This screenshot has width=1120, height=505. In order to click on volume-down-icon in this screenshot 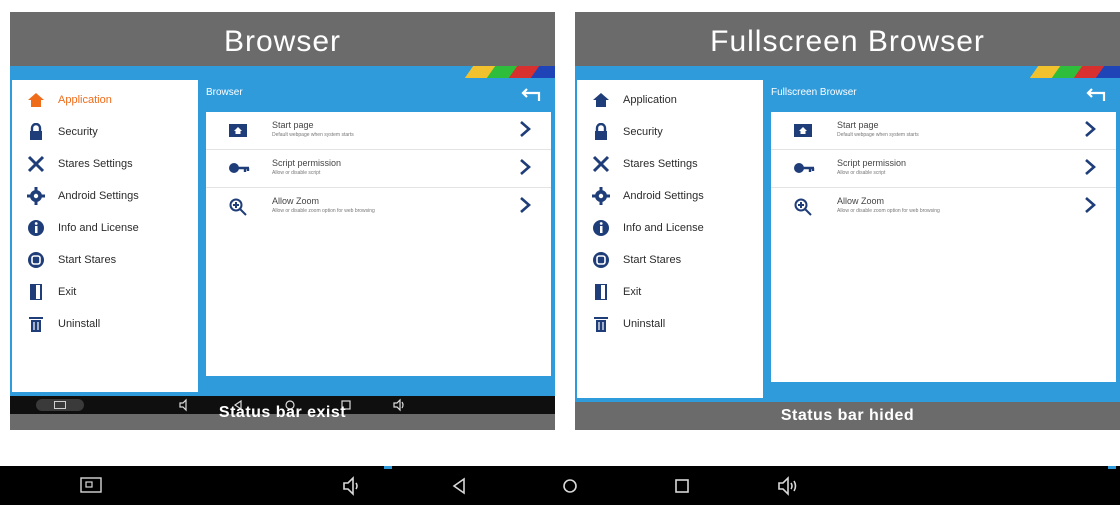, I will do `click(351, 486)`.